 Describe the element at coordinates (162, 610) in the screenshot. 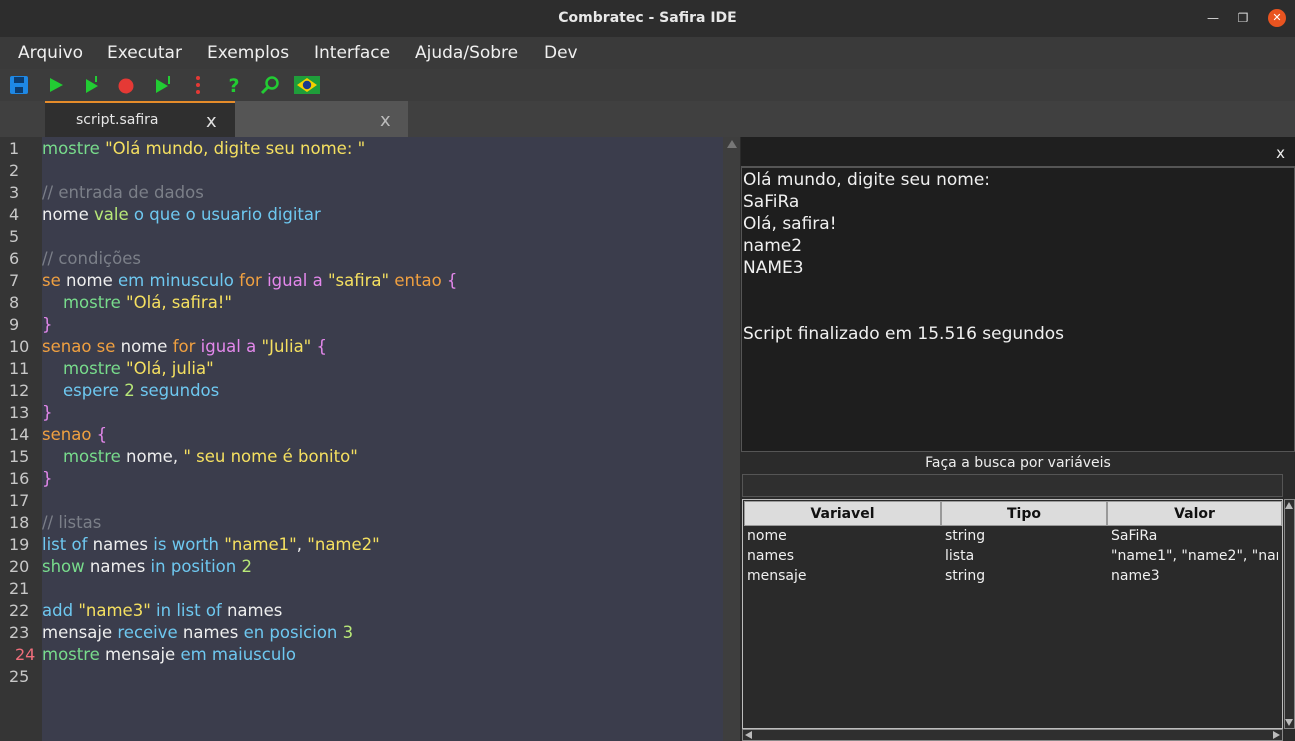

I see `code-line: add "name3" in list of names` at that location.